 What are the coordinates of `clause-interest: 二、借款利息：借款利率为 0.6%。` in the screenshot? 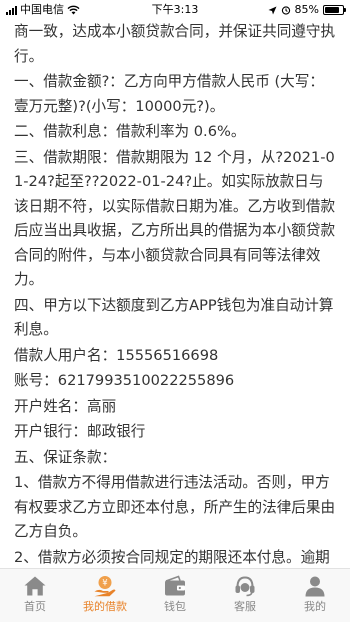 It's located at (130, 131).